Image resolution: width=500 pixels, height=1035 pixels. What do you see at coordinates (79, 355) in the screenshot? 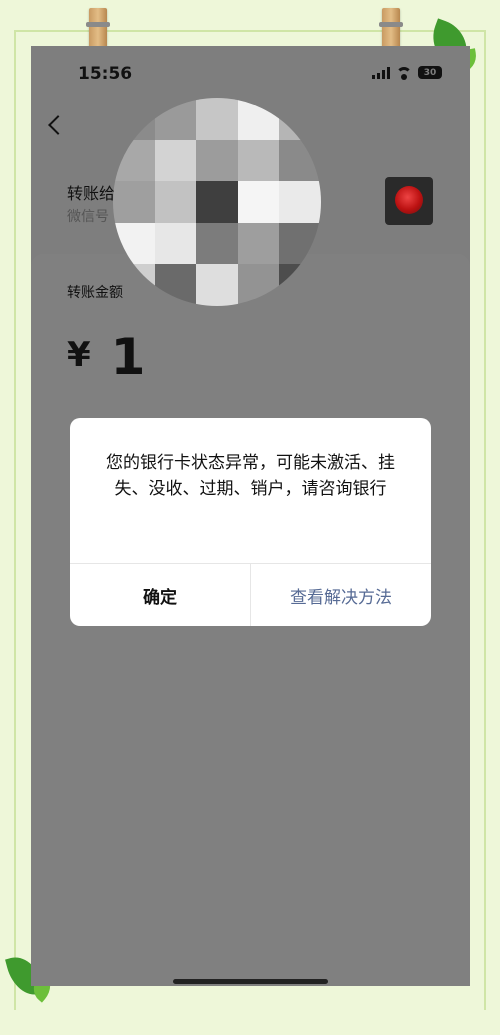
I see `currency-symbol: ¥` at bounding box center [79, 355].